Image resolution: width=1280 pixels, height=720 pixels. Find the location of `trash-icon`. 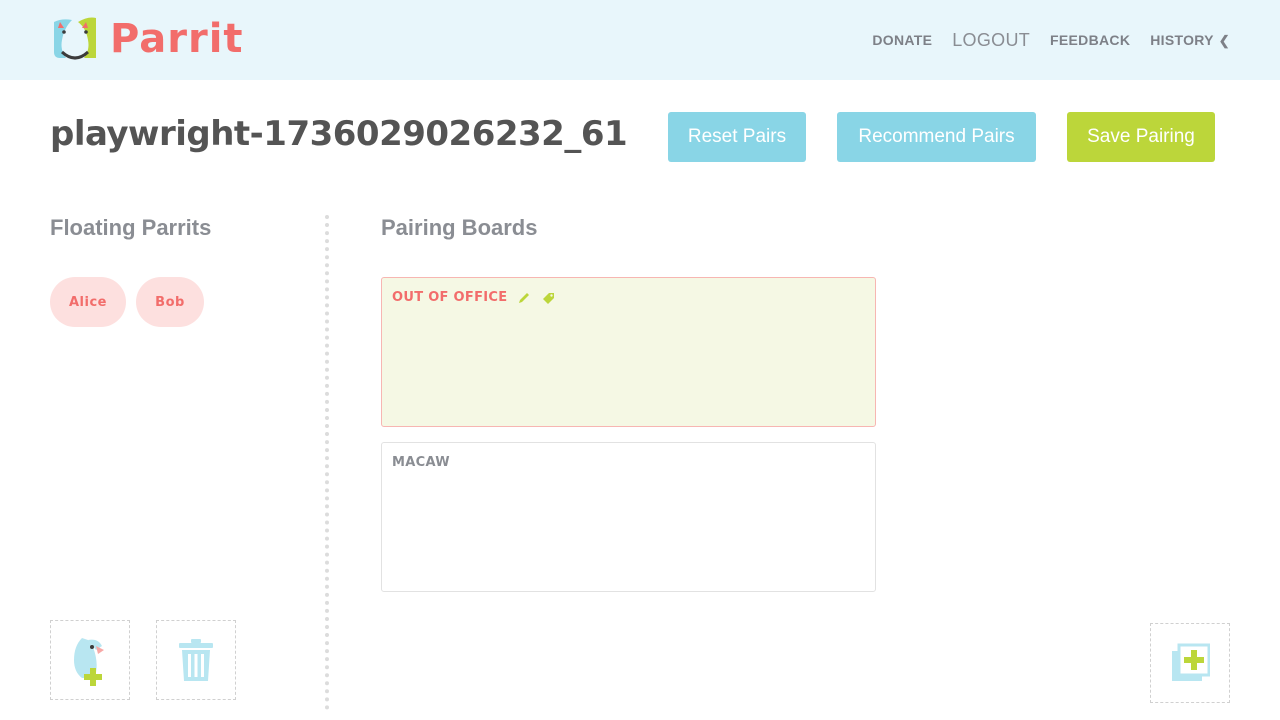

trash-icon is located at coordinates (196, 660).